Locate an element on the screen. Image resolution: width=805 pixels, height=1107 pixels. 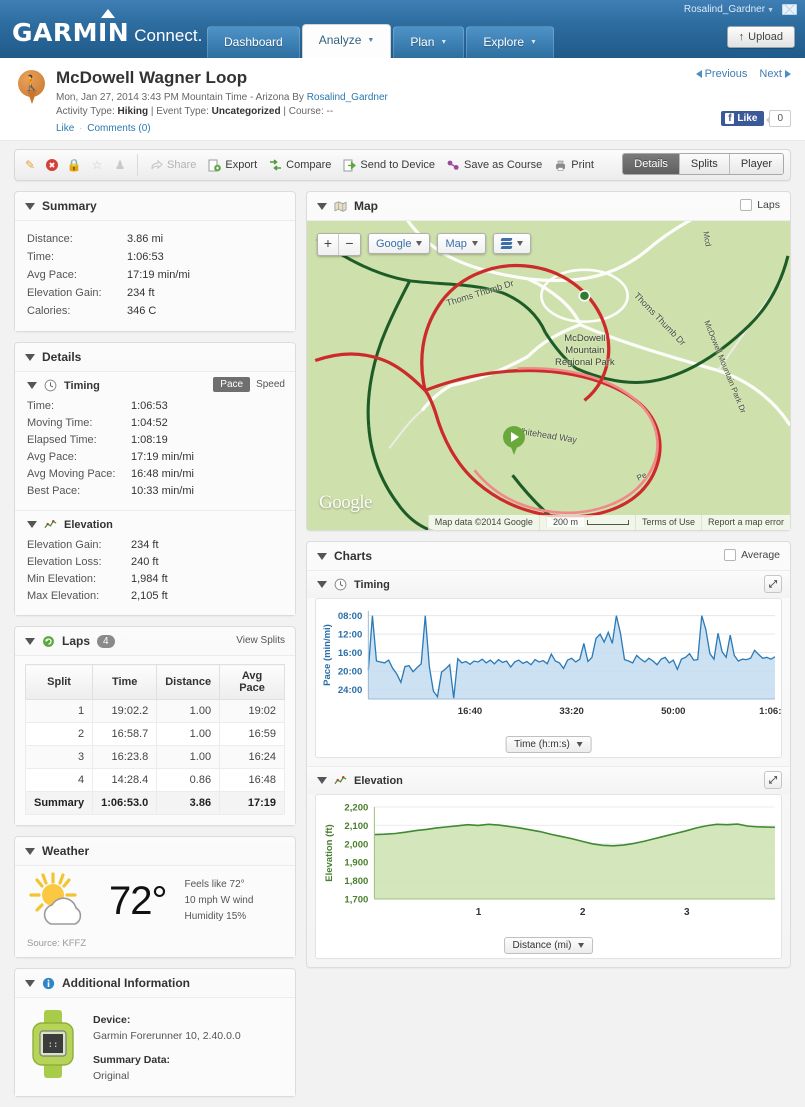
zoom-in-button: + is located at coordinates (328, 244).